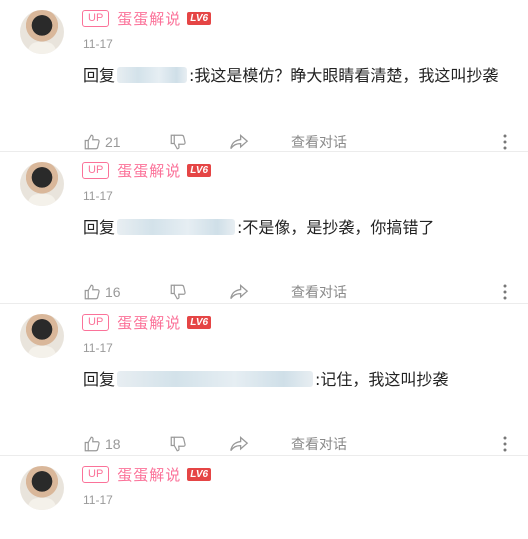 The height and width of the screenshot is (539, 528). I want to click on like-button: 21, so click(102, 142).